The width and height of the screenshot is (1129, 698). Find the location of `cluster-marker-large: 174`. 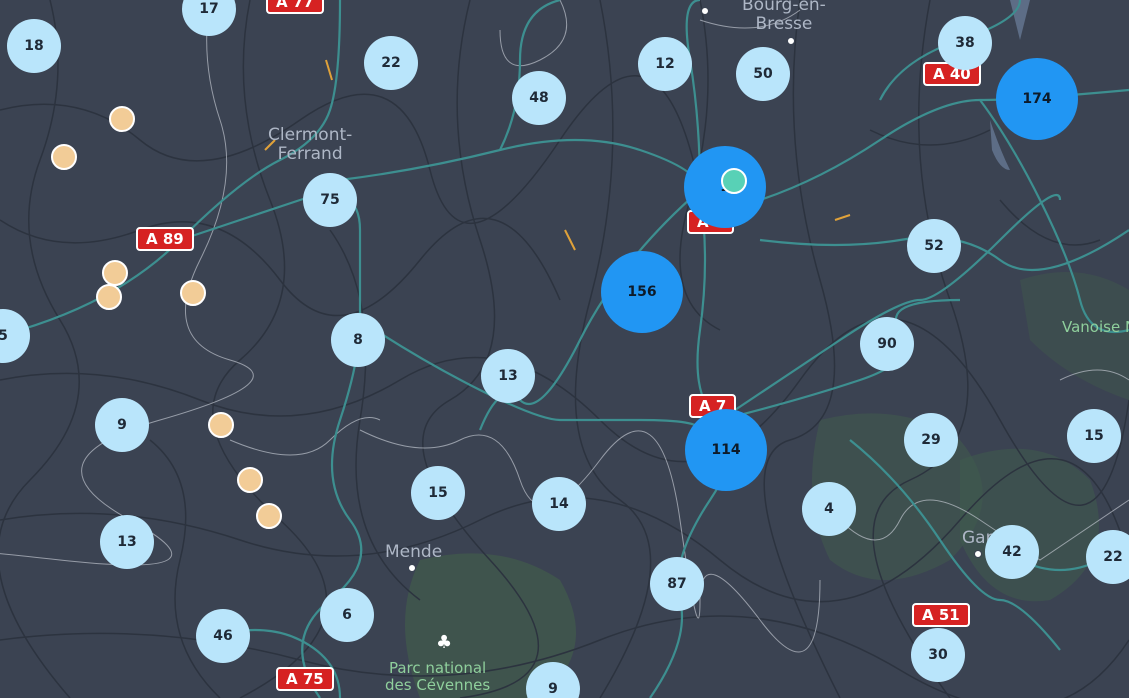

cluster-marker-large: 174 is located at coordinates (1037, 99).